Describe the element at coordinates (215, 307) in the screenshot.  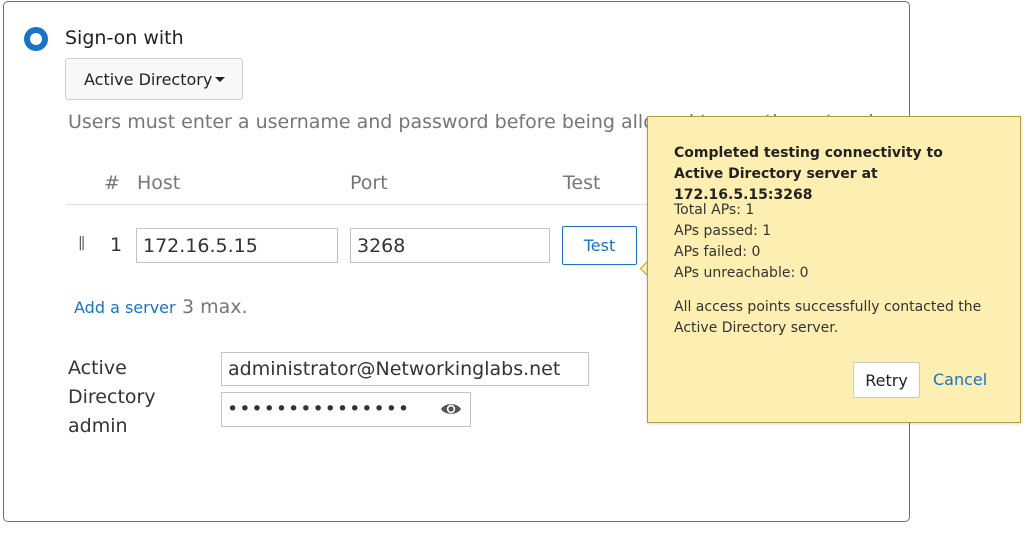
I see `max-servers-note: 3 max.` at that location.